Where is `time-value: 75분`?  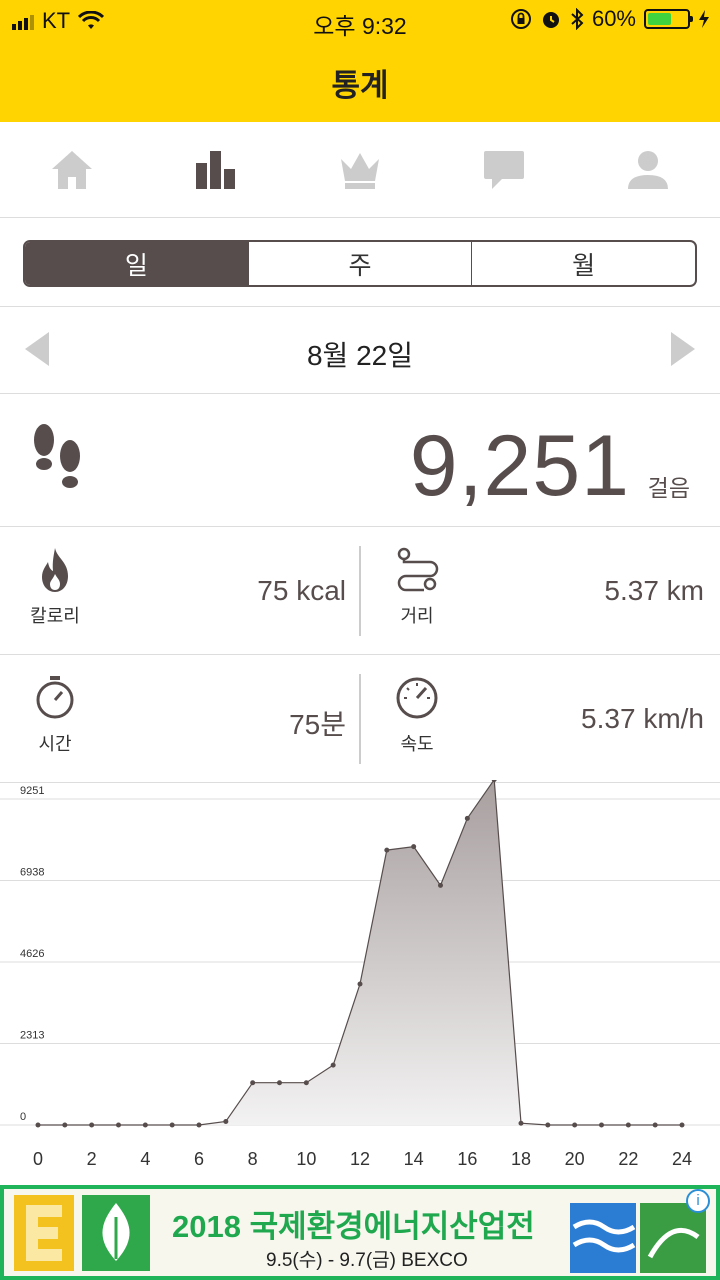 time-value: 75분 is located at coordinates (317, 724).